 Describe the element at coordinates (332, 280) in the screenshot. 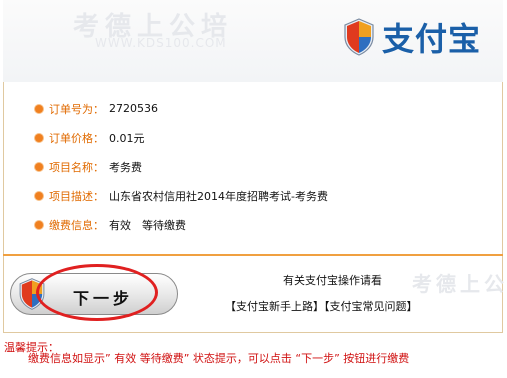

I see `help-title: 有关支付宝操作请看` at that location.